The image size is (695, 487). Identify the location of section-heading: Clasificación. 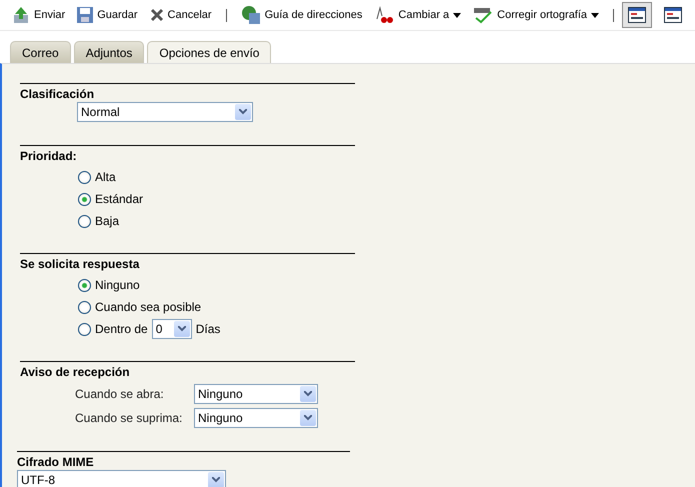
(58, 94).